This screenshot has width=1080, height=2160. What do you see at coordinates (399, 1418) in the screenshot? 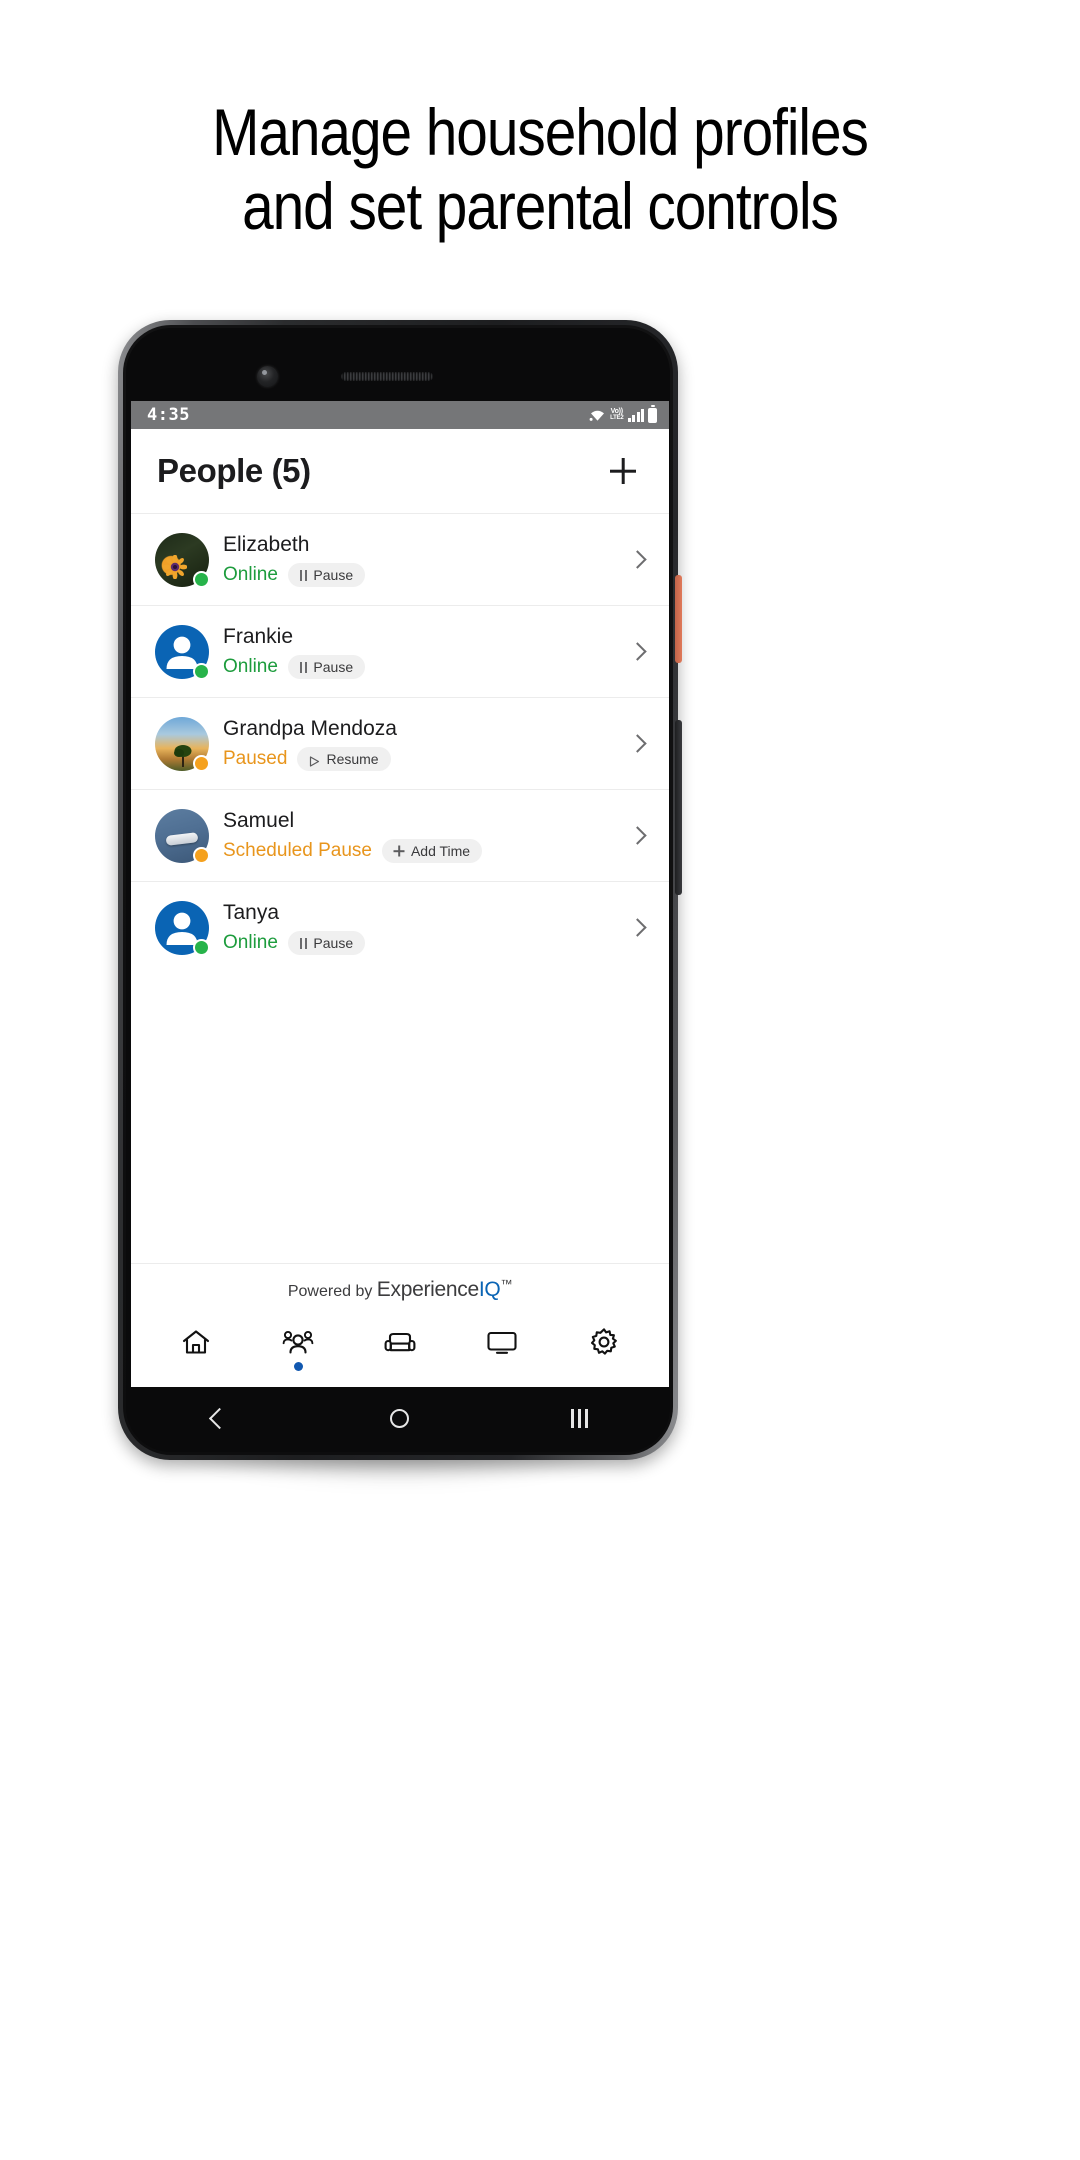
I see `home-circle-icon` at bounding box center [399, 1418].